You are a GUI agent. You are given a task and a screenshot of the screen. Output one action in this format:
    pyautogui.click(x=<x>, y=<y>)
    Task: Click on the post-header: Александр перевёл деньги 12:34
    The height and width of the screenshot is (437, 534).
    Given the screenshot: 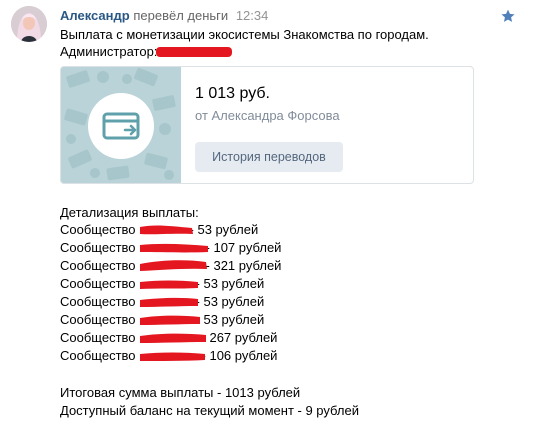 What is the action you would take?
    pyautogui.click(x=164, y=16)
    